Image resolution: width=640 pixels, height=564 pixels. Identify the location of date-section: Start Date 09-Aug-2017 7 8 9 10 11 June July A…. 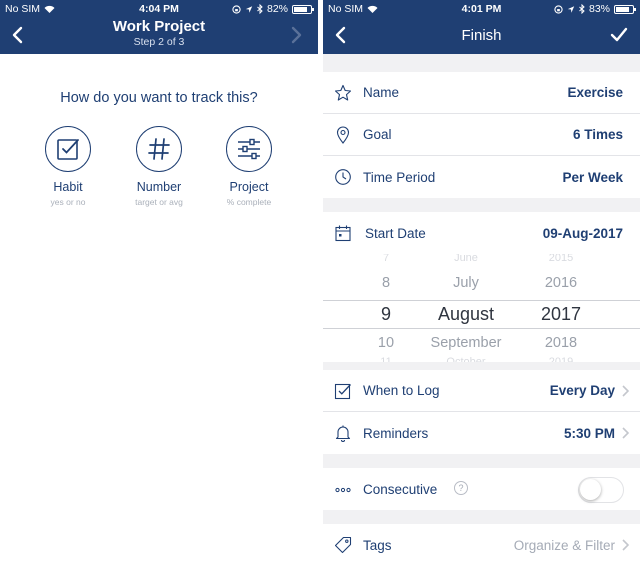
(481, 287).